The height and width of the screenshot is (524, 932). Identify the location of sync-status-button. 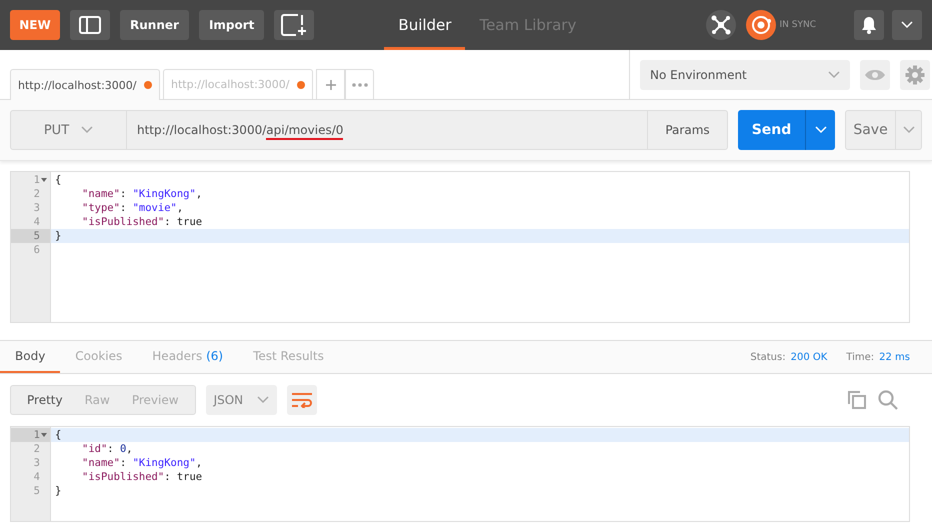
(761, 25).